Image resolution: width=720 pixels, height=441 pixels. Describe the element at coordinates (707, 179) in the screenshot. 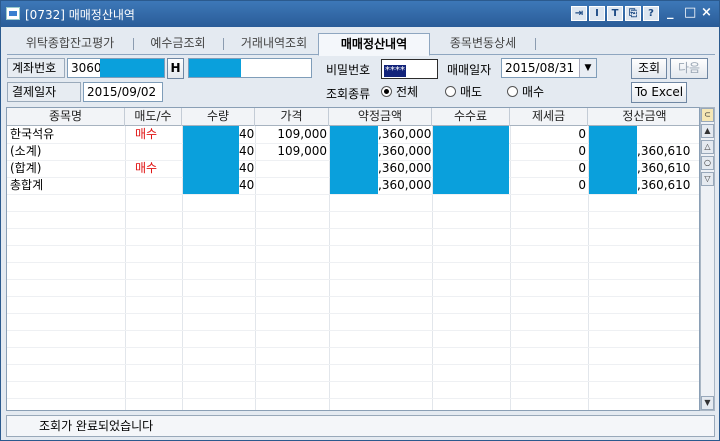

I see `scroll-down-icon: ▽` at that location.